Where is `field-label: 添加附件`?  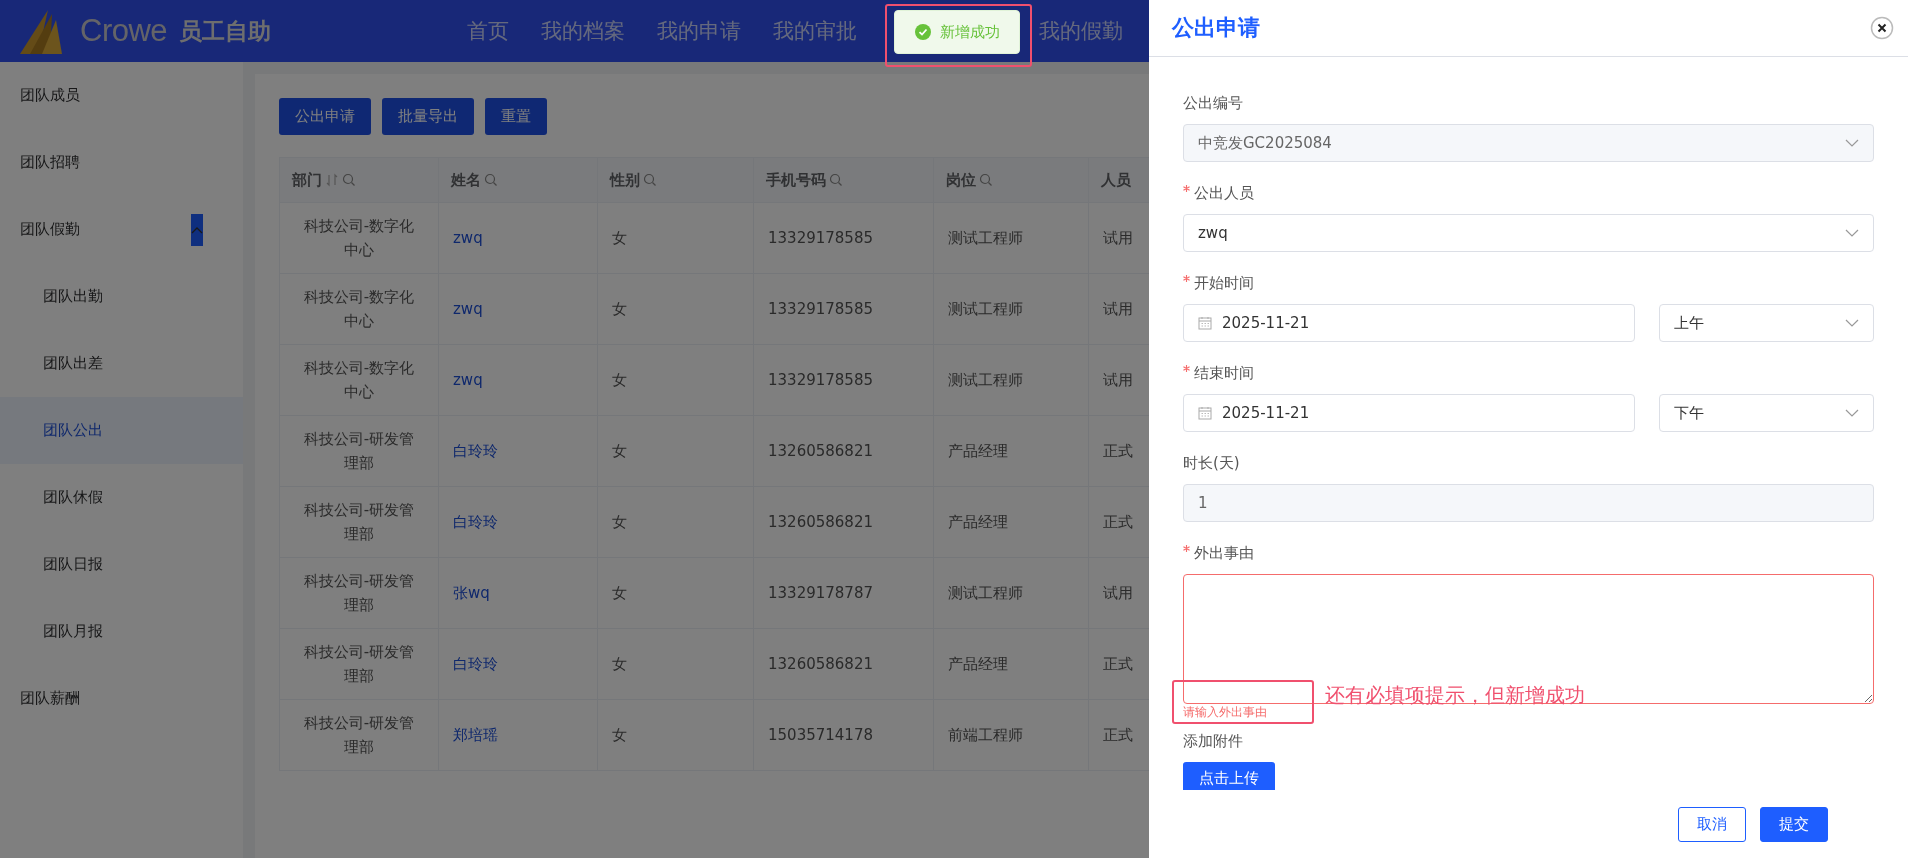 field-label: 添加附件 is located at coordinates (1213, 741).